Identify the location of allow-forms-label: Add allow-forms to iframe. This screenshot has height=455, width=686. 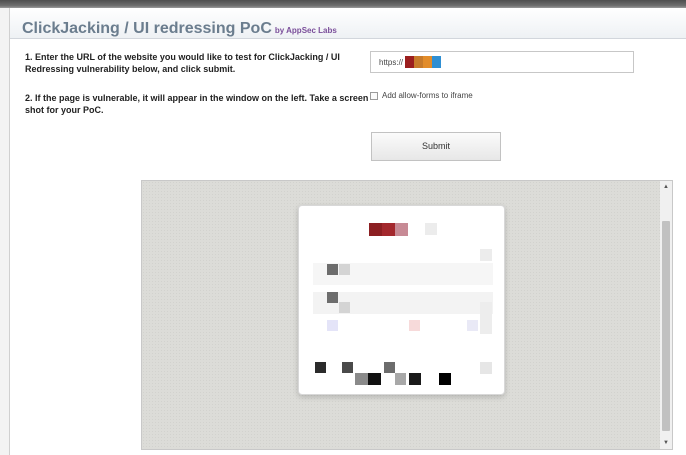
(427, 95).